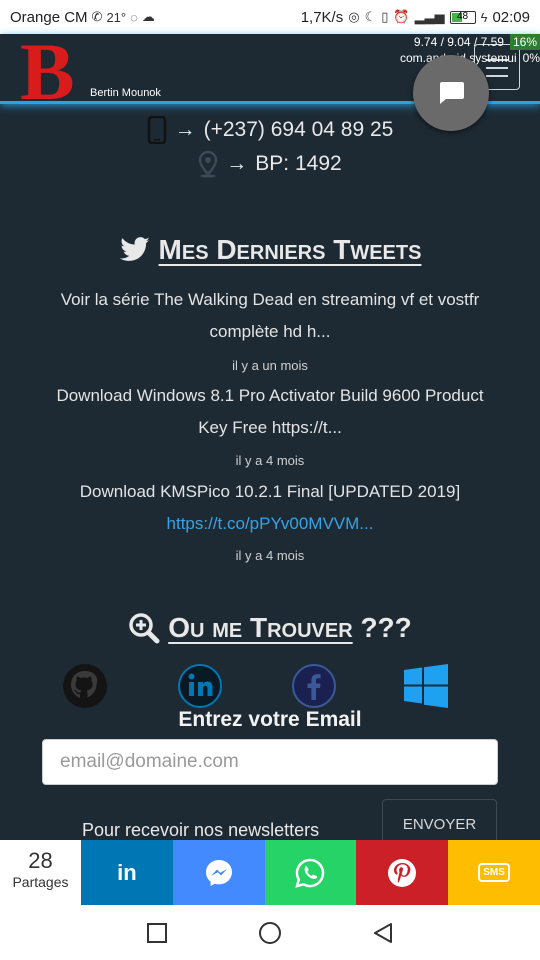 The width and height of the screenshot is (540, 960). Describe the element at coordinates (426, 686) in the screenshot. I see `windows-icon` at that location.